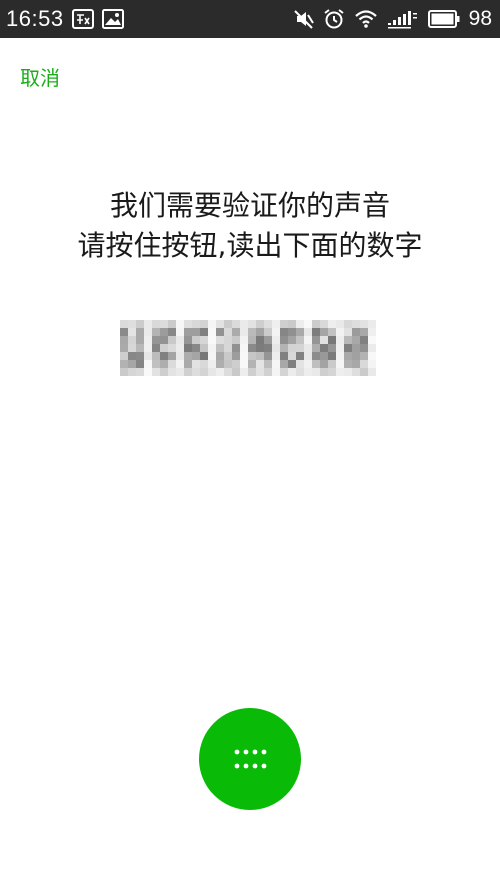 The image size is (500, 878). I want to click on status-right: 98, so click(392, 19).